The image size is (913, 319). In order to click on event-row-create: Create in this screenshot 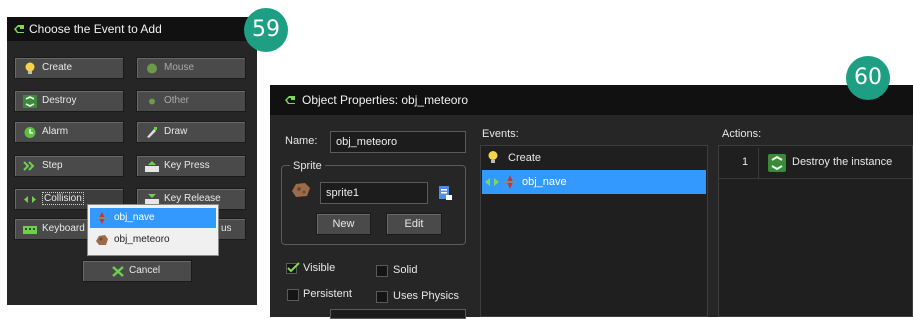, I will do `click(594, 158)`.